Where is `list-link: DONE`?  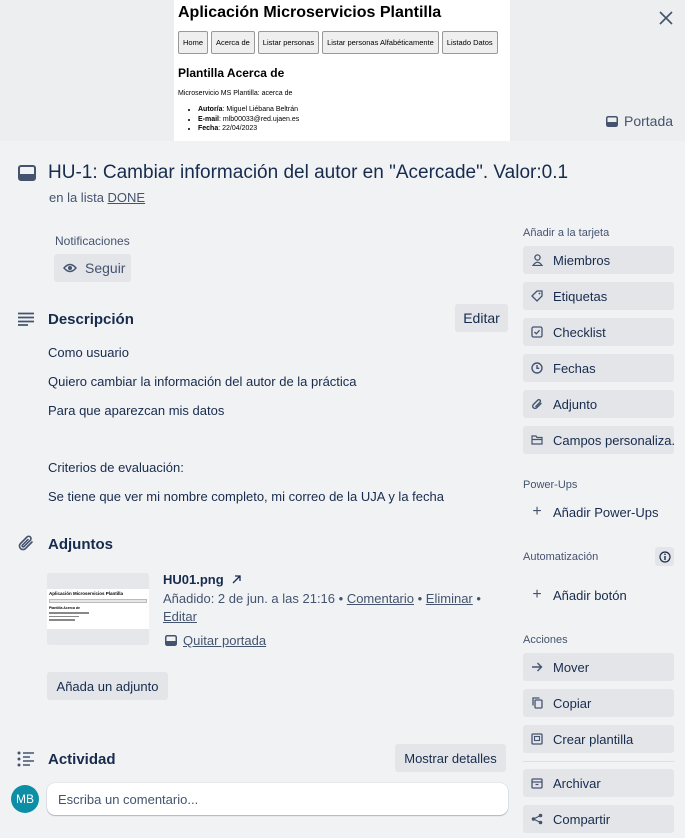
list-link: DONE is located at coordinates (127, 197).